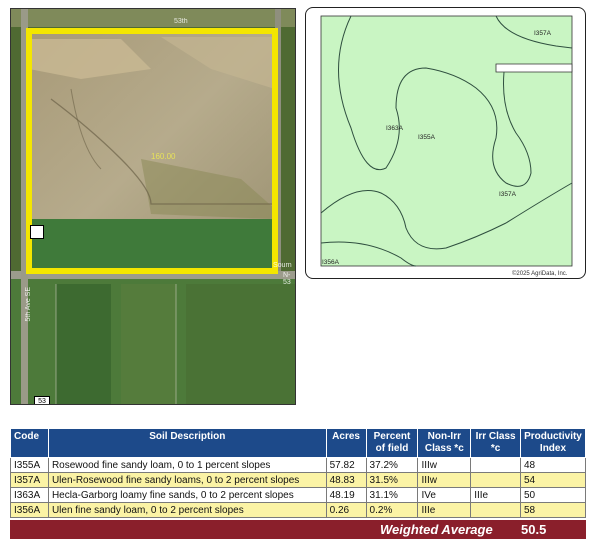 This screenshot has width=598, height=551. Describe the element at coordinates (392, 465) in the screenshot. I see `cell-percent: 37.2%` at that location.